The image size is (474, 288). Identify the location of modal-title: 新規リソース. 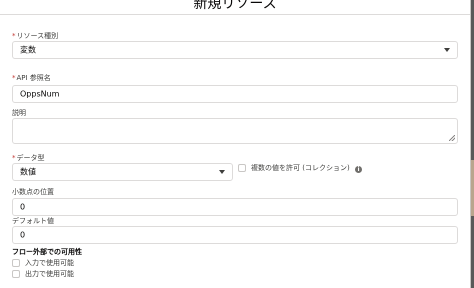
(235, 6).